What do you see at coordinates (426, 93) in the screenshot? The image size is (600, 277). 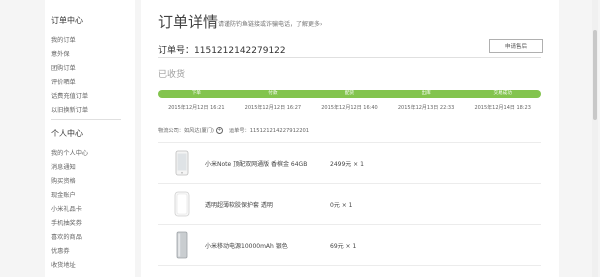 I see `progress-step-shipped: 出库` at bounding box center [426, 93].